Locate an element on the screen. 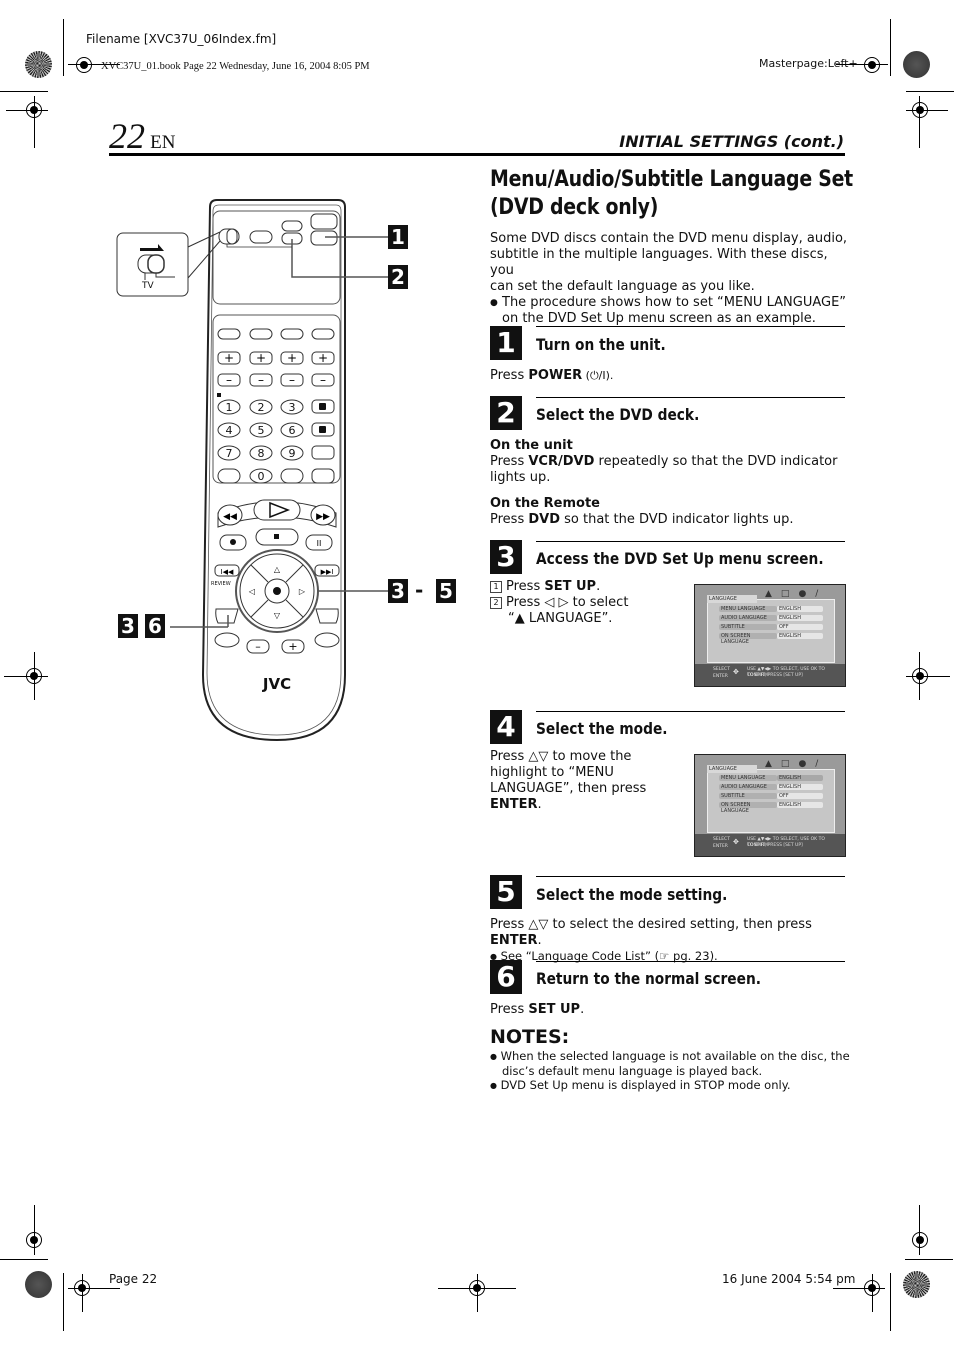 This screenshot has height=1351, width=954. callout-step-1: 1 is located at coordinates (398, 237).